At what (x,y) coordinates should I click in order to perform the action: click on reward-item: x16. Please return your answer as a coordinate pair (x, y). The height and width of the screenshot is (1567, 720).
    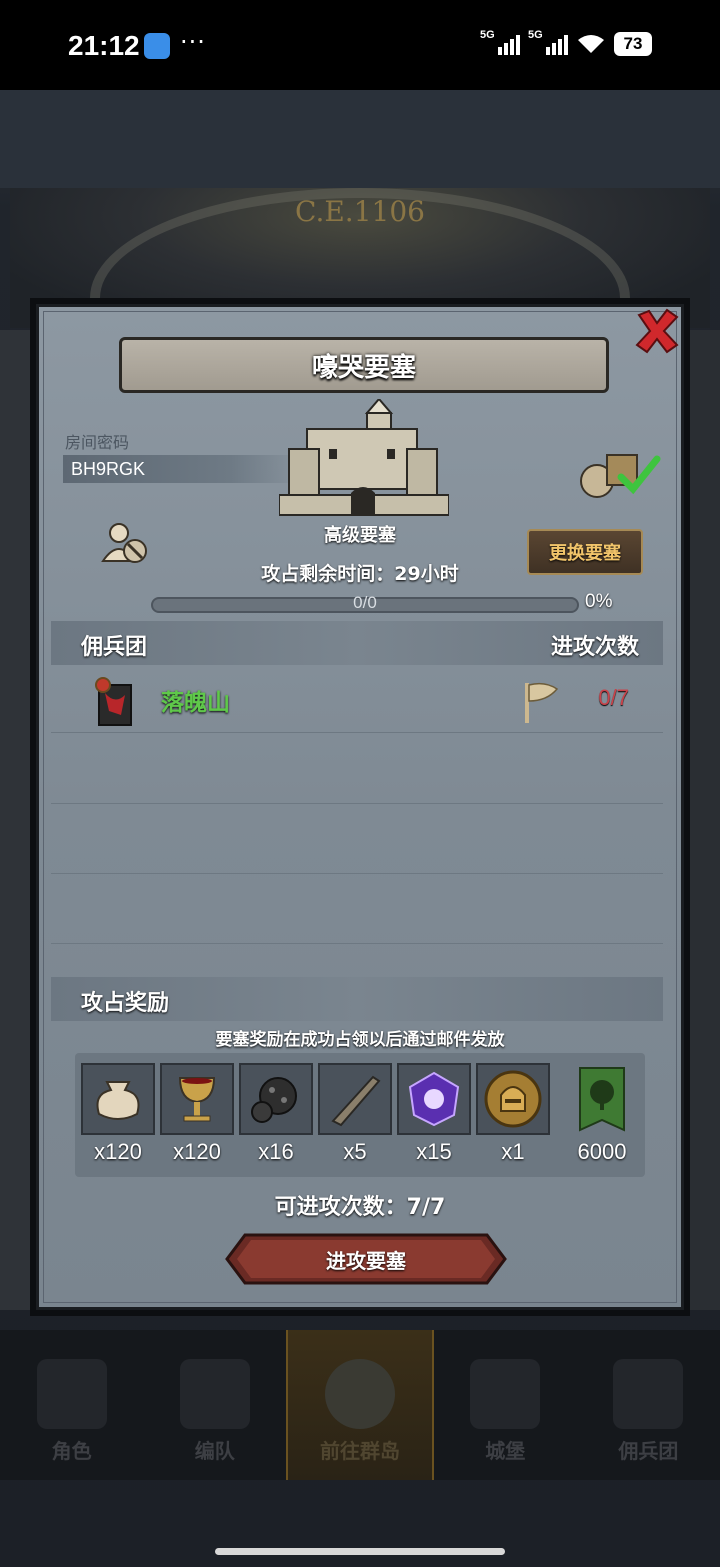
    Looking at the image, I should click on (276, 1114).